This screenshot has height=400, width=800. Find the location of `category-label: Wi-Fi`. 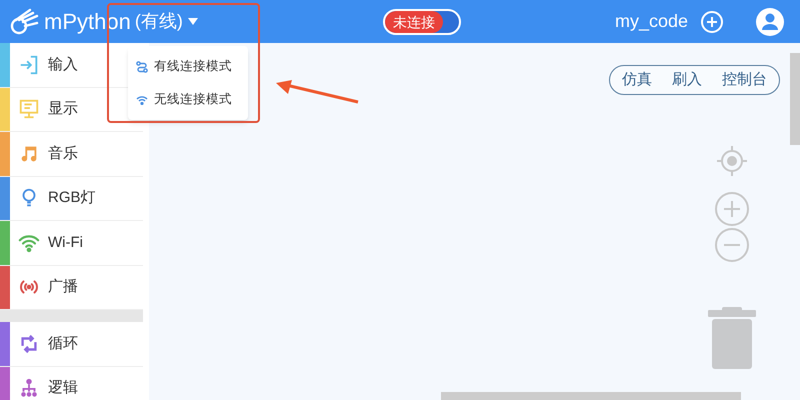

category-label: Wi-Fi is located at coordinates (65, 242).